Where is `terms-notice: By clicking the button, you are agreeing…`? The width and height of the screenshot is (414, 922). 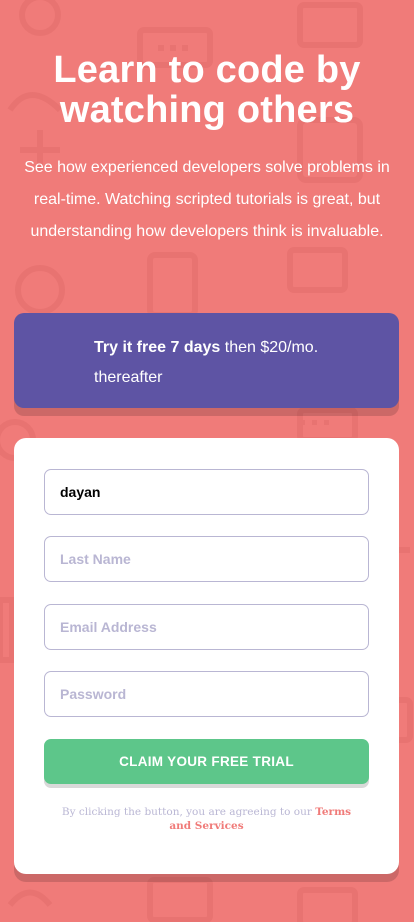 terms-notice: By clicking the button, you are agreeing… is located at coordinates (206, 819).